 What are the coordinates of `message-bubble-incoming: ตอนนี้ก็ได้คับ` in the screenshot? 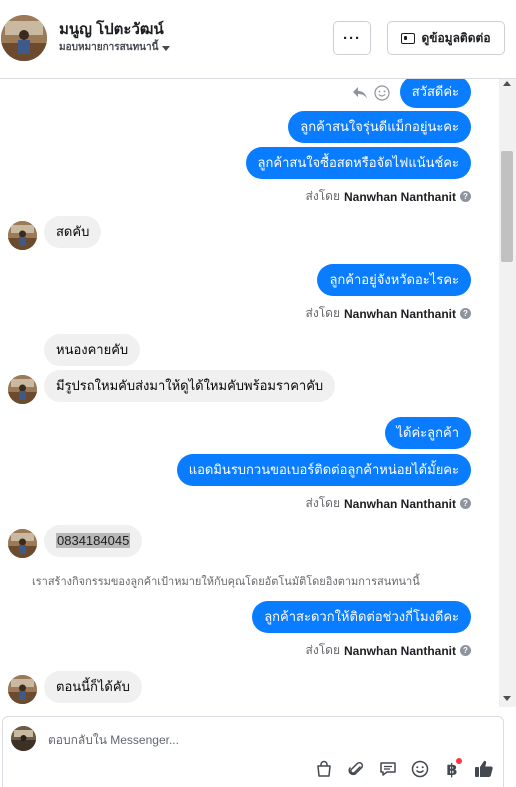 It's located at (93, 687).